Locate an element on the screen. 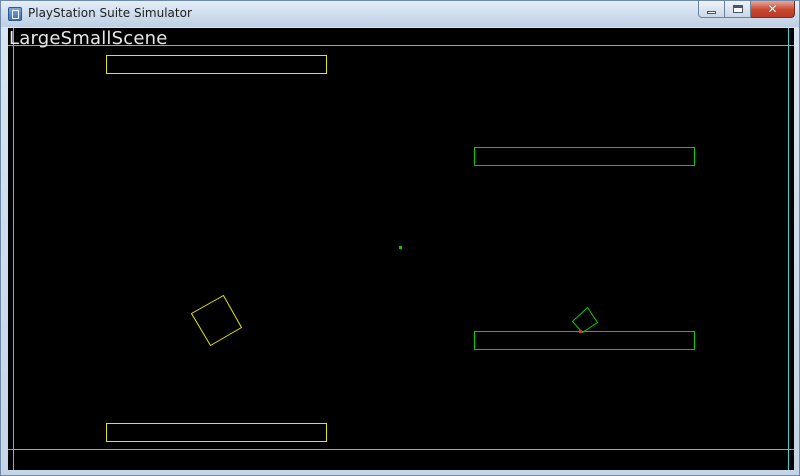 Image resolution: width=800 pixels, height=476 pixels. green-floor-bottom is located at coordinates (584, 340).